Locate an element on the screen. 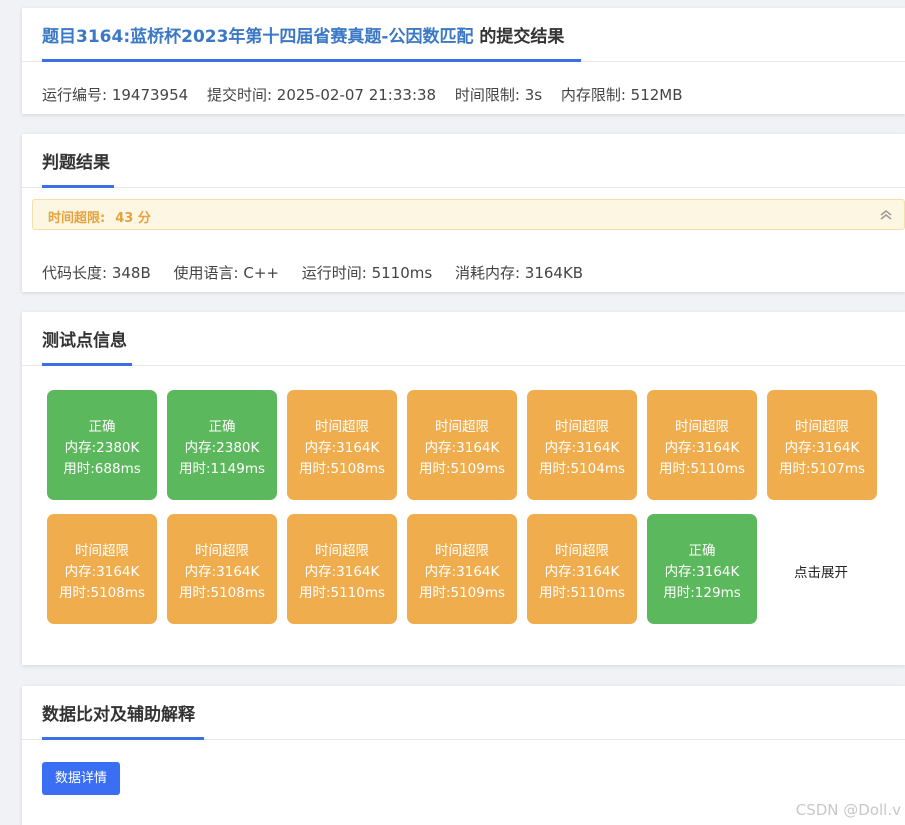 The width and height of the screenshot is (905, 825). page-title-suffix: 的提交结果 is located at coordinates (519, 37).